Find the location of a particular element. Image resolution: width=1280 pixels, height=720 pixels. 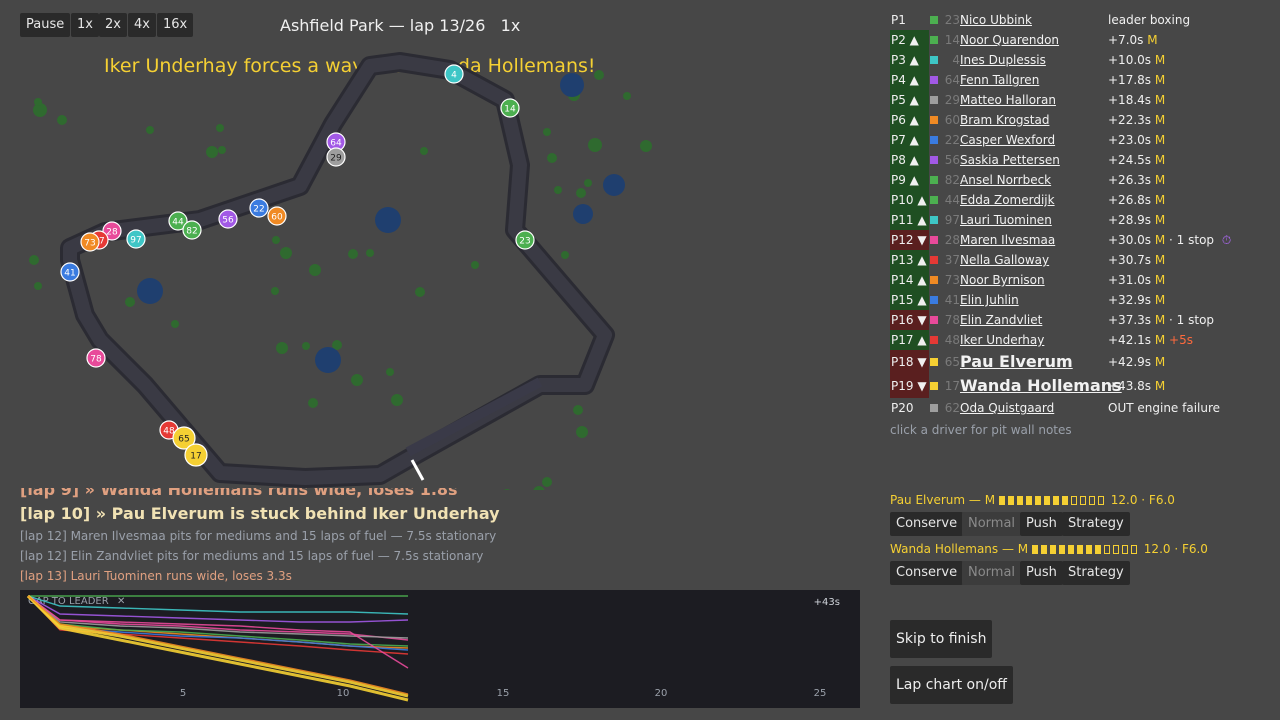

standings-row: P14 ▲ 73 Noor Byrnison +31.0s M is located at coordinates (1080, 280).